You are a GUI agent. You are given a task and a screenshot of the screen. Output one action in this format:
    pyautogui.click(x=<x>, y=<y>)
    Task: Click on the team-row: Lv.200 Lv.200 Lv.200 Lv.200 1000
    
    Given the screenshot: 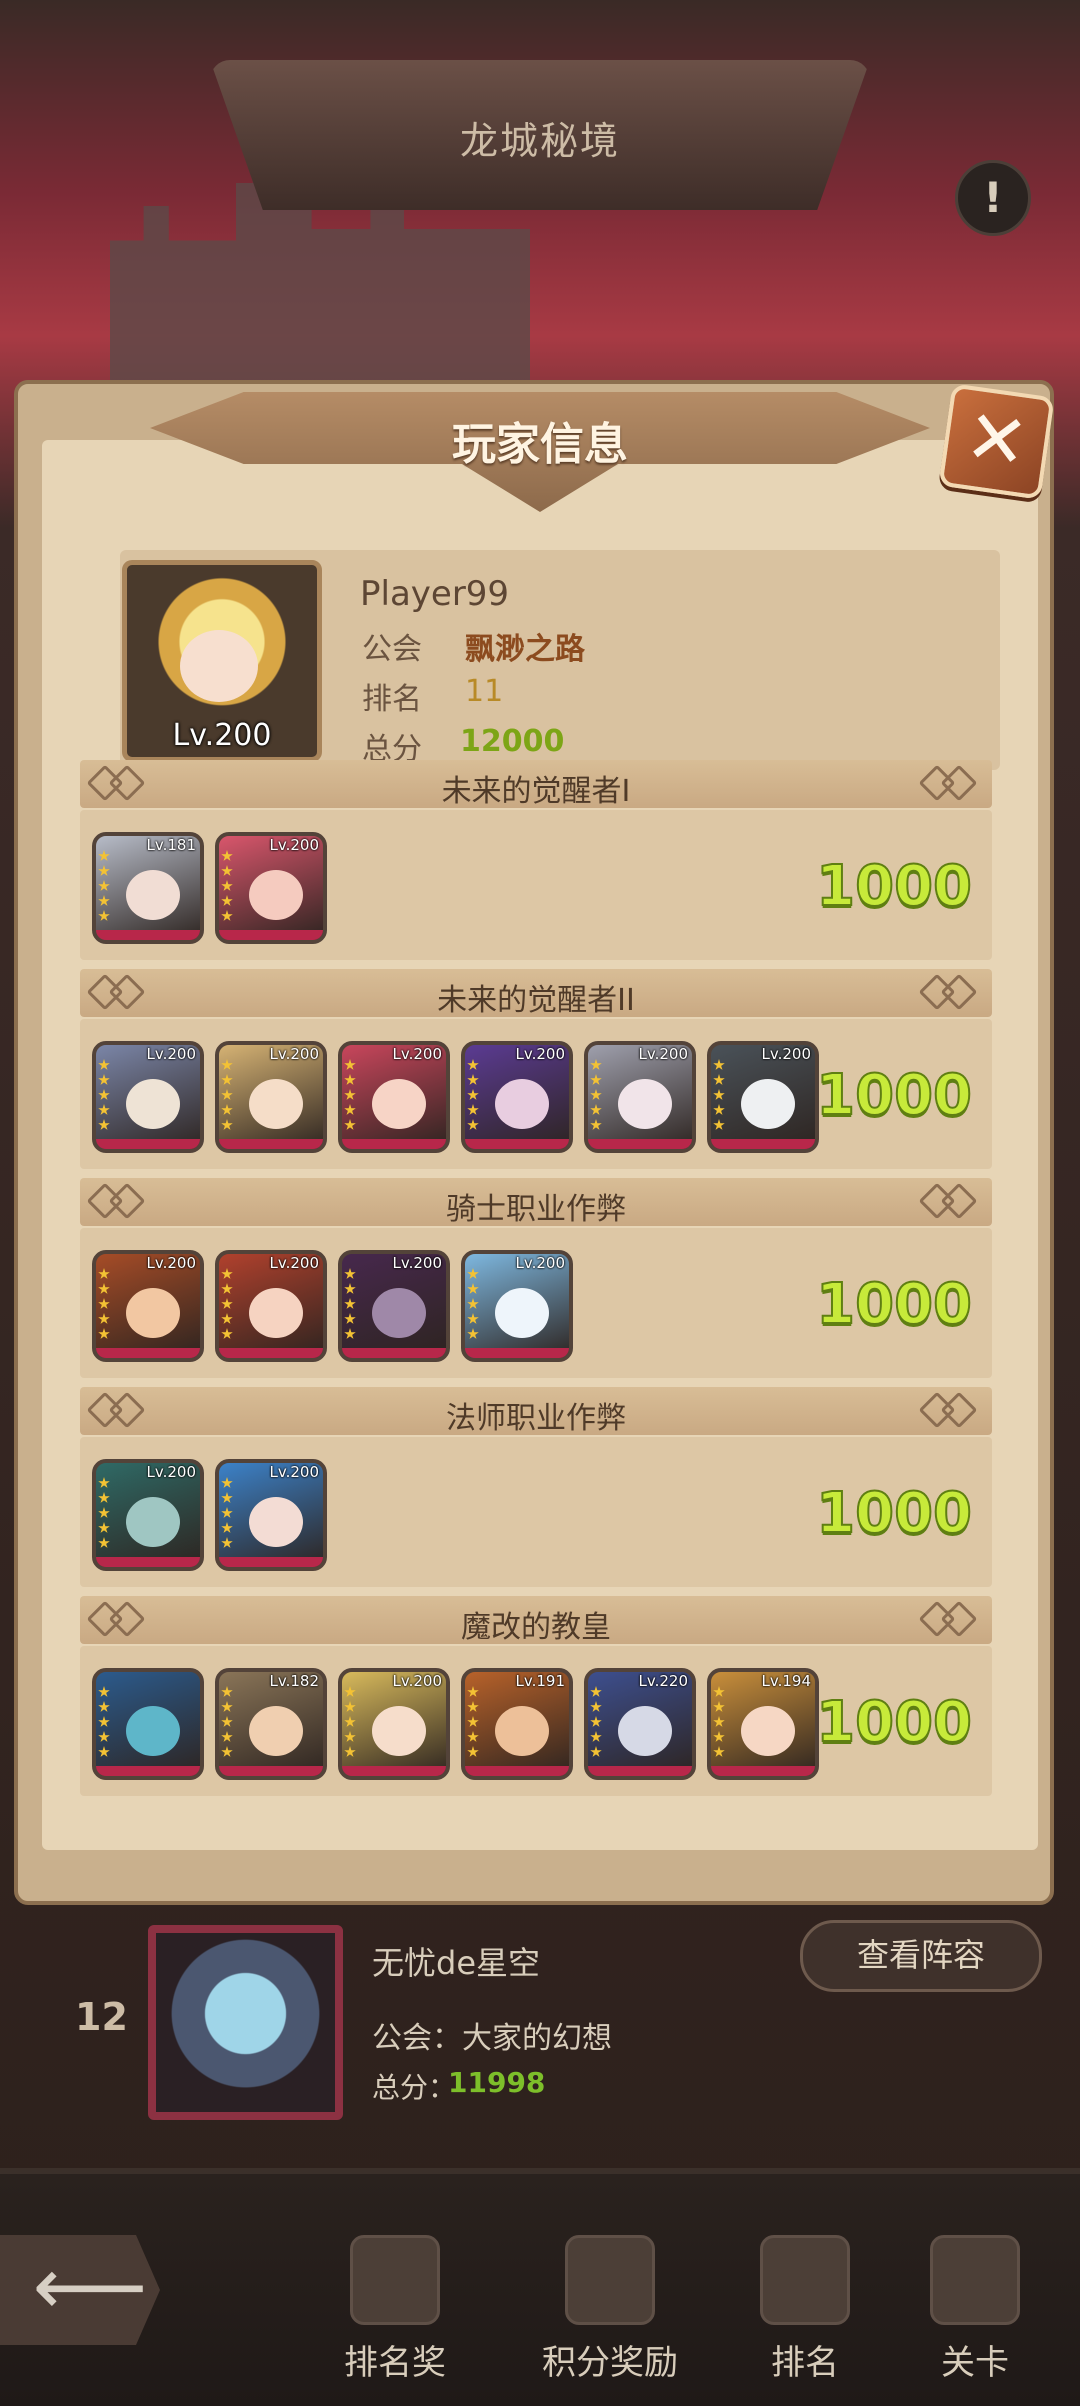 What is the action you would take?
    pyautogui.click(x=536, y=1303)
    